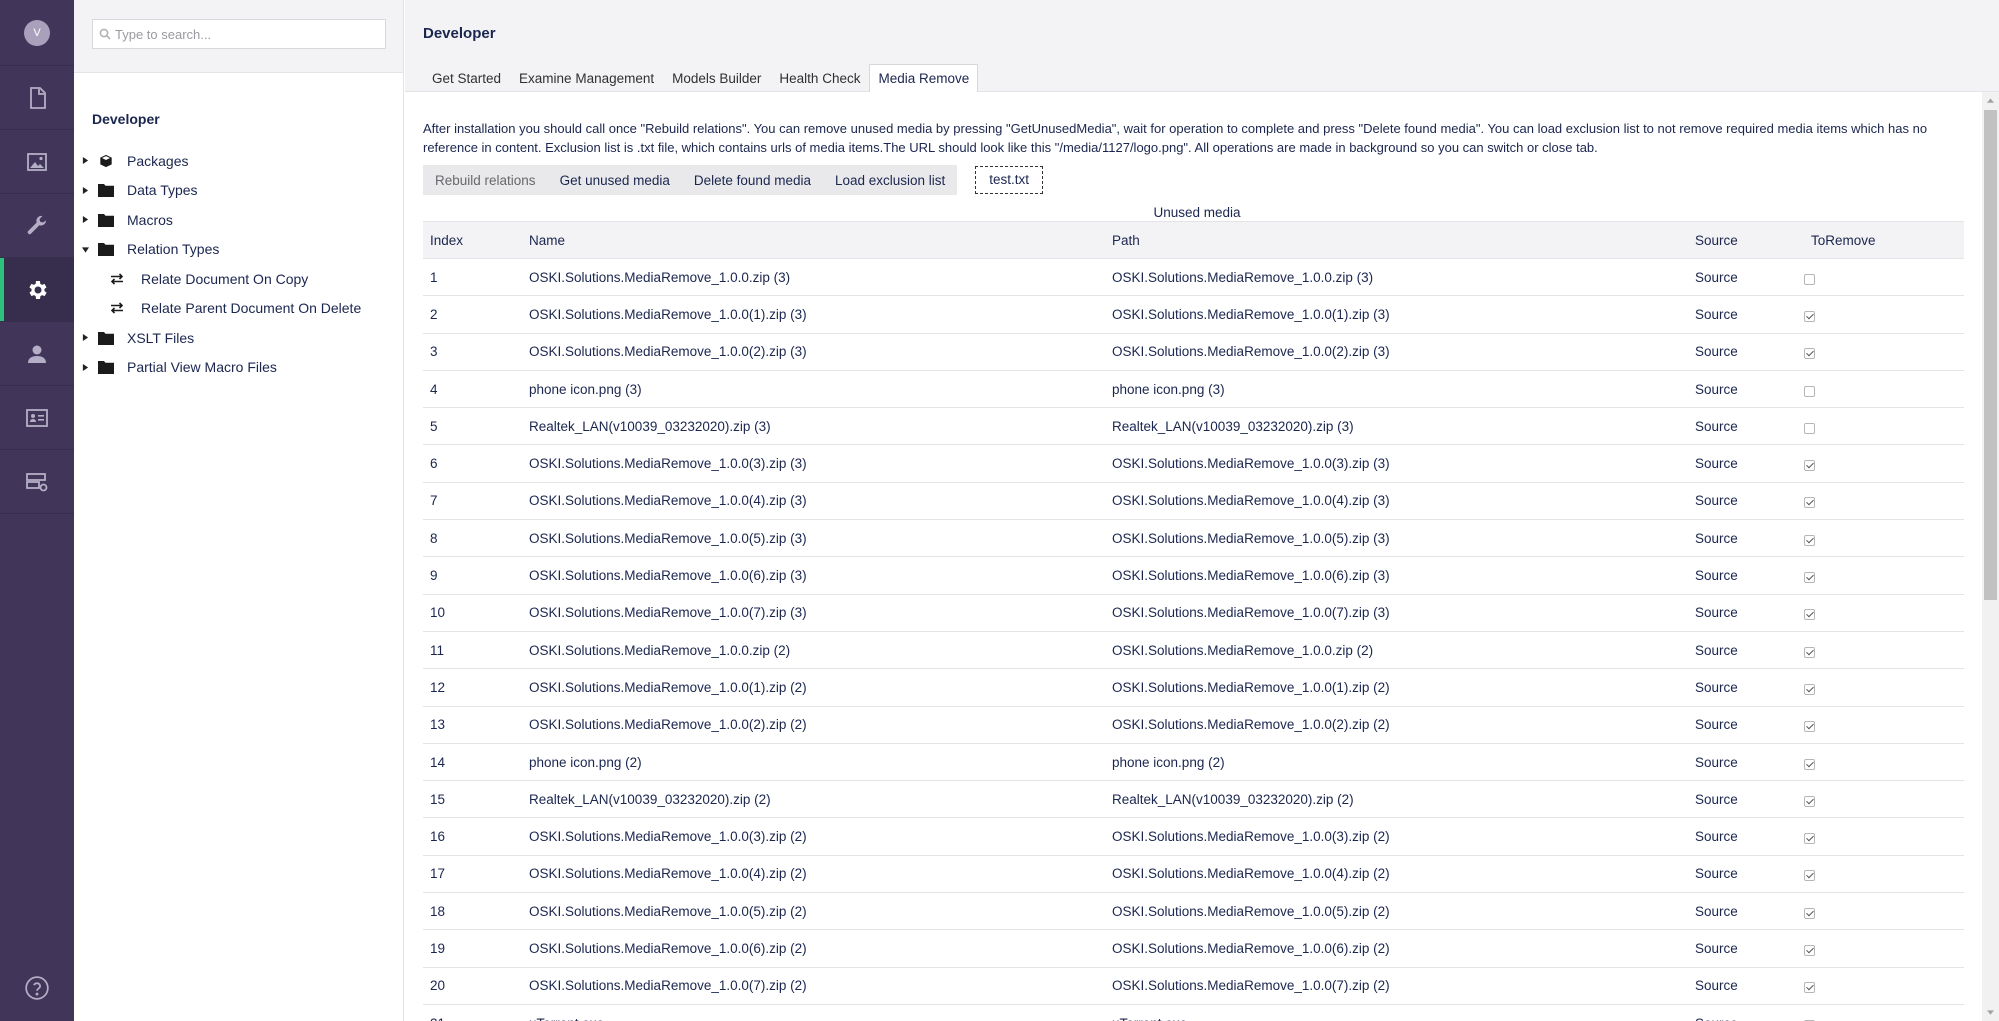  Describe the element at coordinates (1884, 240) in the screenshot. I see `column-header-toremove: ToRemove` at that location.